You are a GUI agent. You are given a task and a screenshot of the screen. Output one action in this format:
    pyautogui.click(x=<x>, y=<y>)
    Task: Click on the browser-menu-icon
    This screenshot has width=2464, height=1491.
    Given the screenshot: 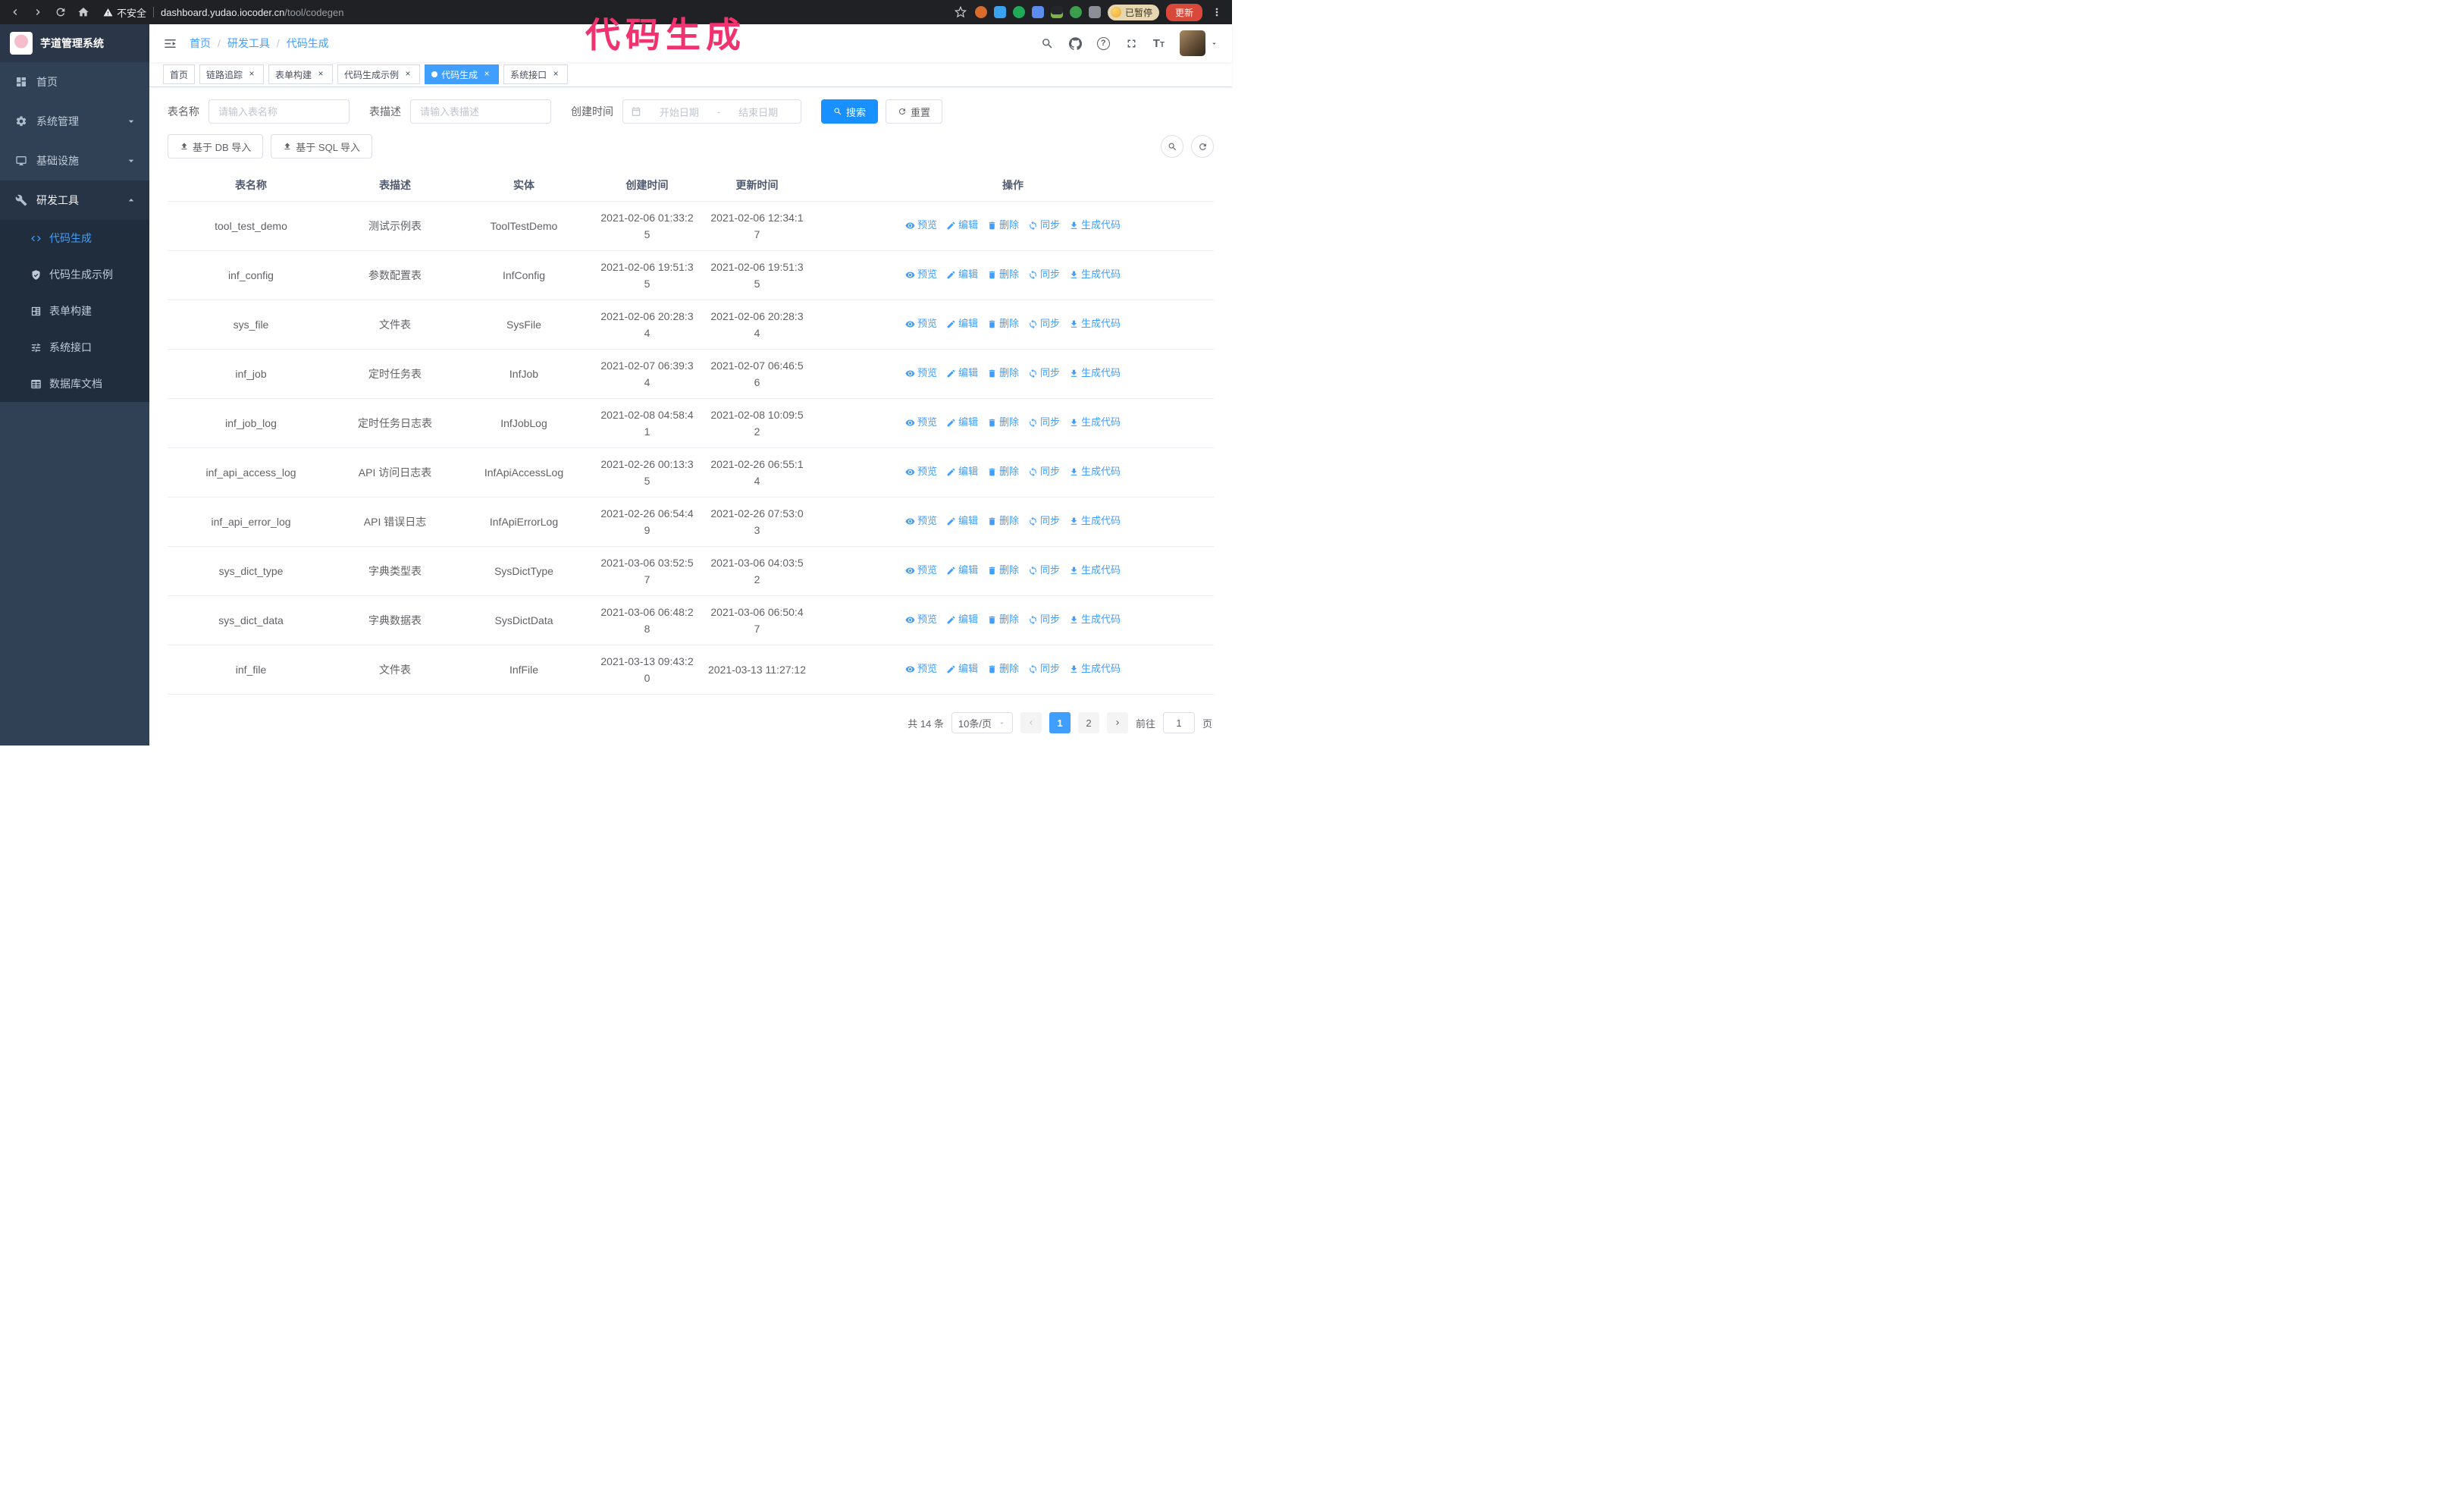 What is the action you would take?
    pyautogui.click(x=1216, y=12)
    